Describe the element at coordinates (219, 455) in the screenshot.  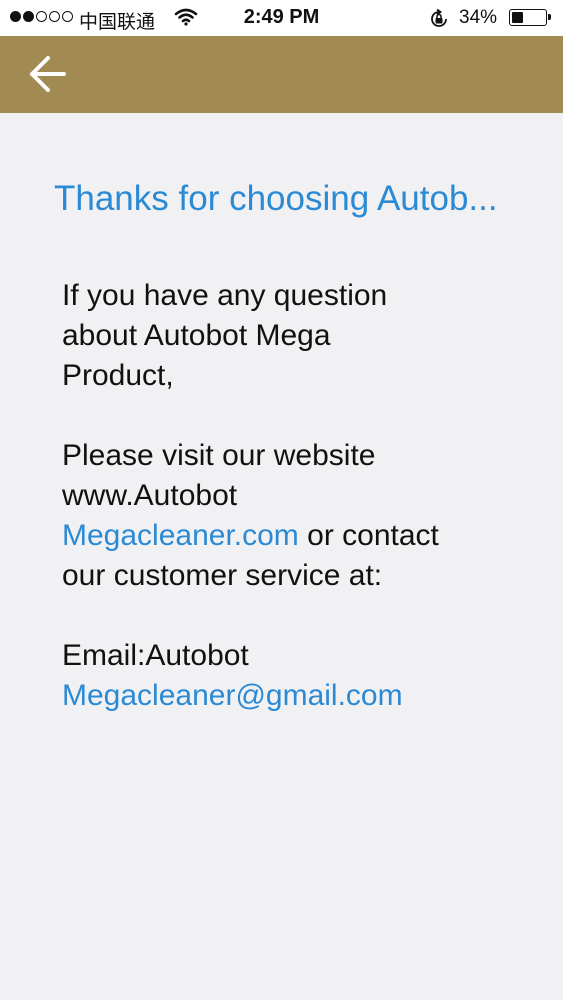
I see `visit-line: Please visit our website` at that location.